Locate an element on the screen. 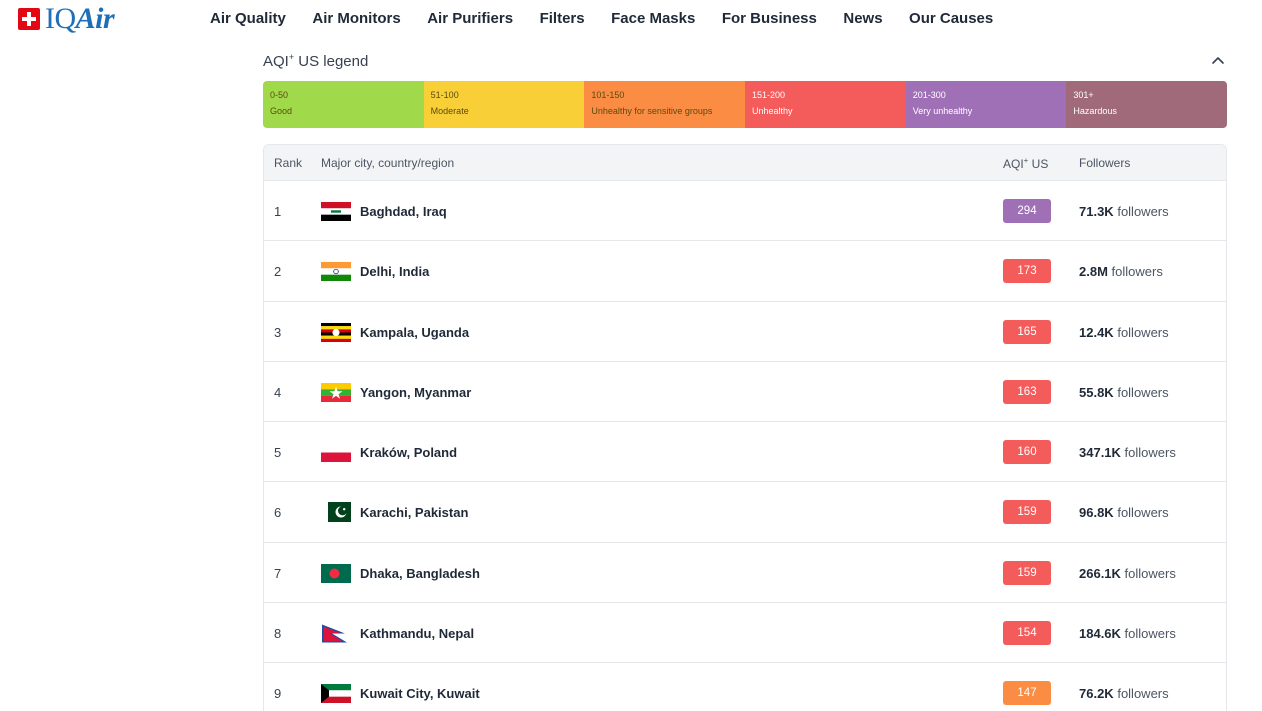  table-row: 3 Kampala, Uganda 165 12.4K followers is located at coordinates (745, 330).